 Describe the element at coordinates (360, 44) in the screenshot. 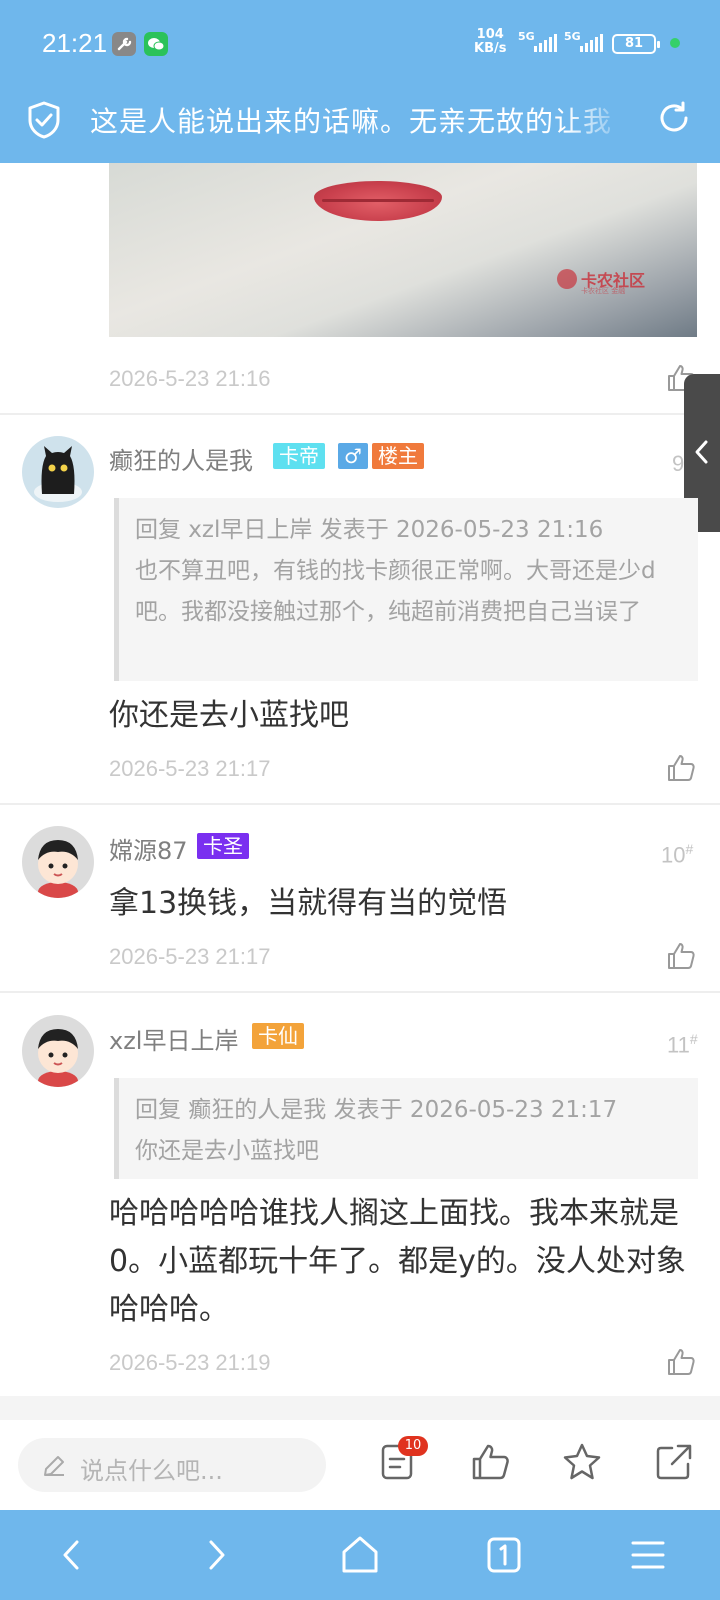

I see `status-bar: 21:21 104 KB/s 5G 5G 81` at that location.